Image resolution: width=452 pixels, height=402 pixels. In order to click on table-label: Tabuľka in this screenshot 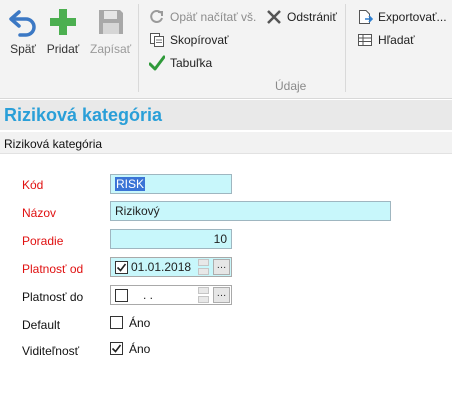, I will do `click(191, 63)`.